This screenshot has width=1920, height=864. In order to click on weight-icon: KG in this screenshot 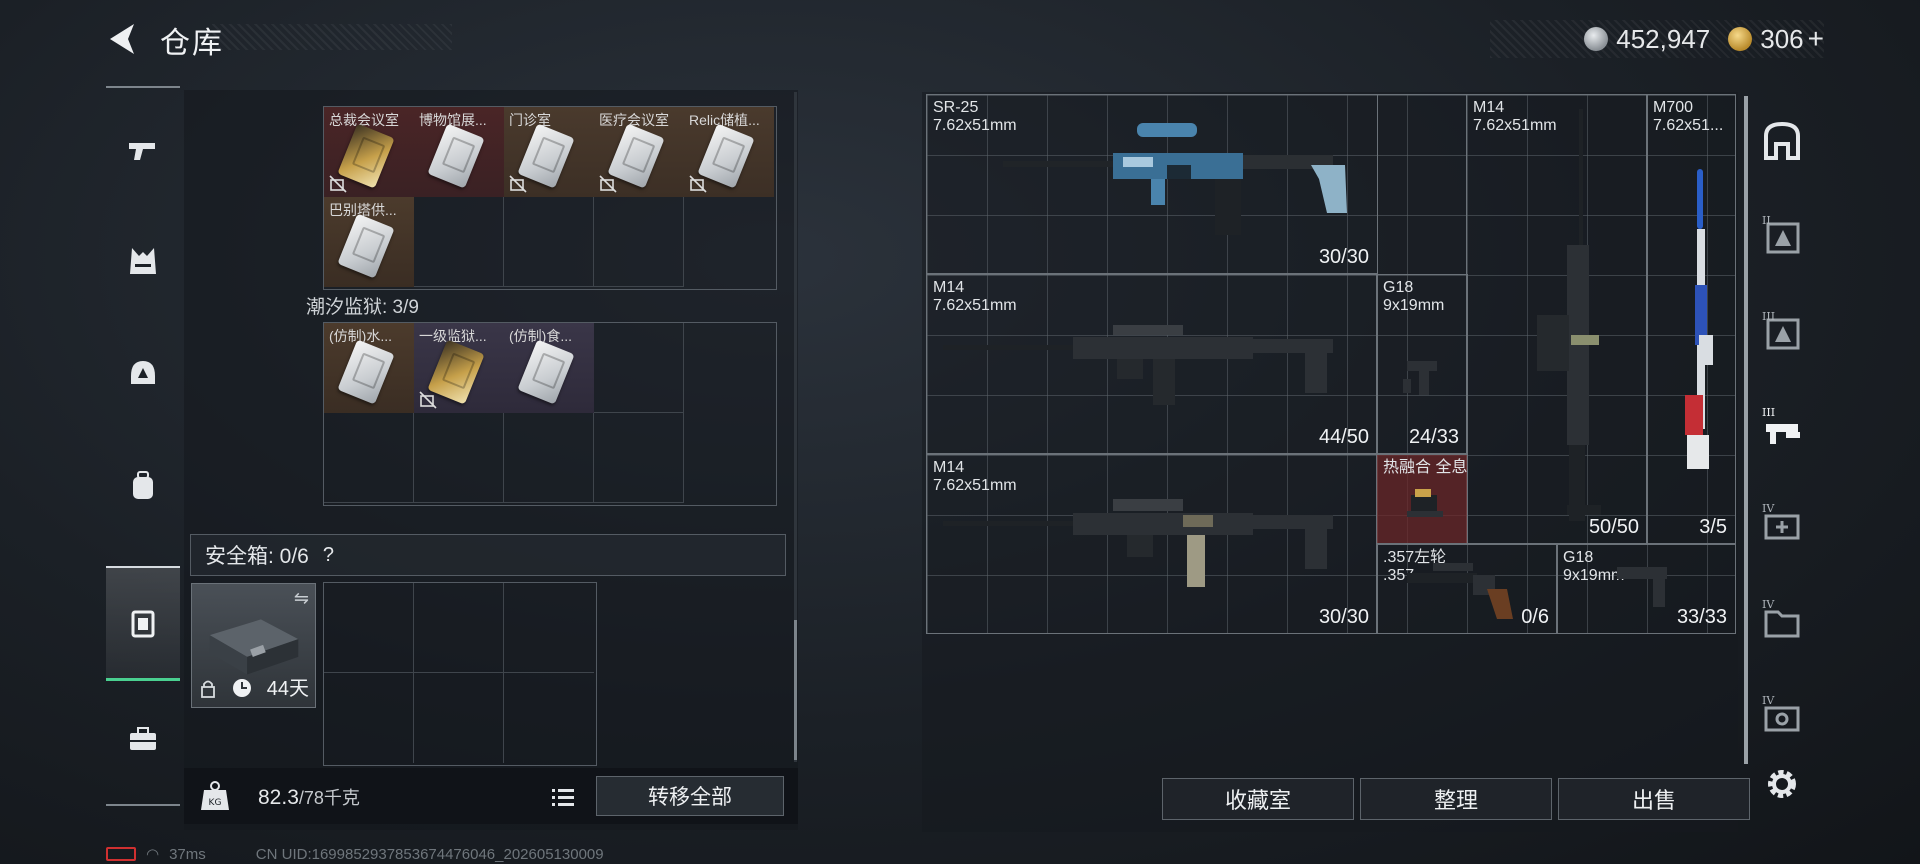, I will do `click(215, 795)`.